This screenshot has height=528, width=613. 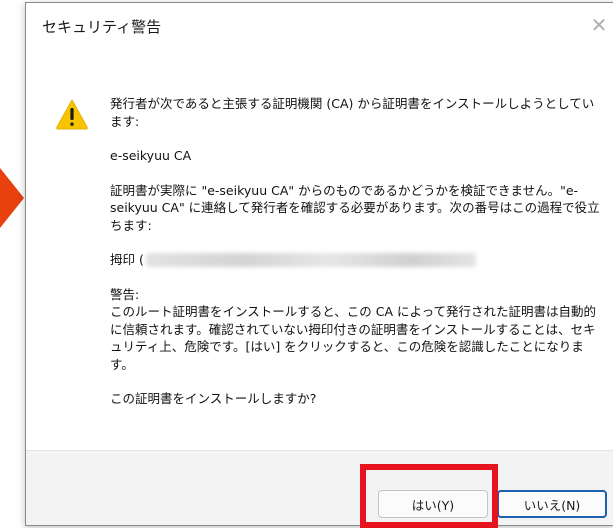 What do you see at coordinates (319, 25) in the screenshot?
I see `title-bar: セキュリティ警告 ✕` at bounding box center [319, 25].